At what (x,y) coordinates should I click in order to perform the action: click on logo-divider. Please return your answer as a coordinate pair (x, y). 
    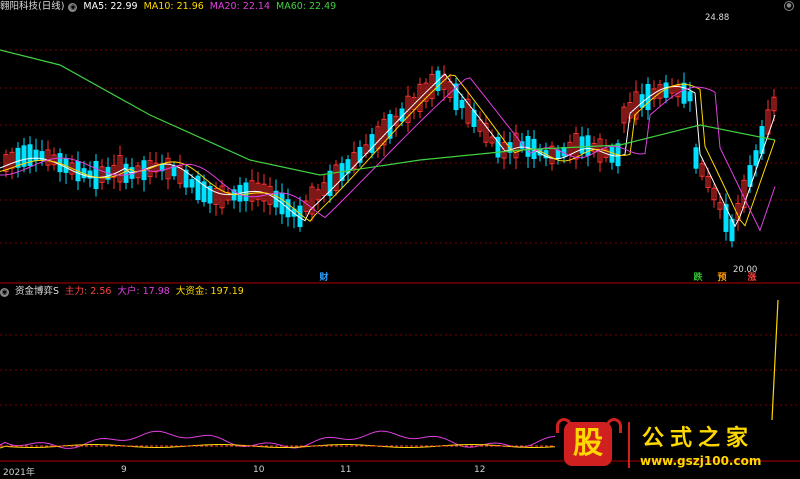
    Looking at the image, I should click on (629, 445).